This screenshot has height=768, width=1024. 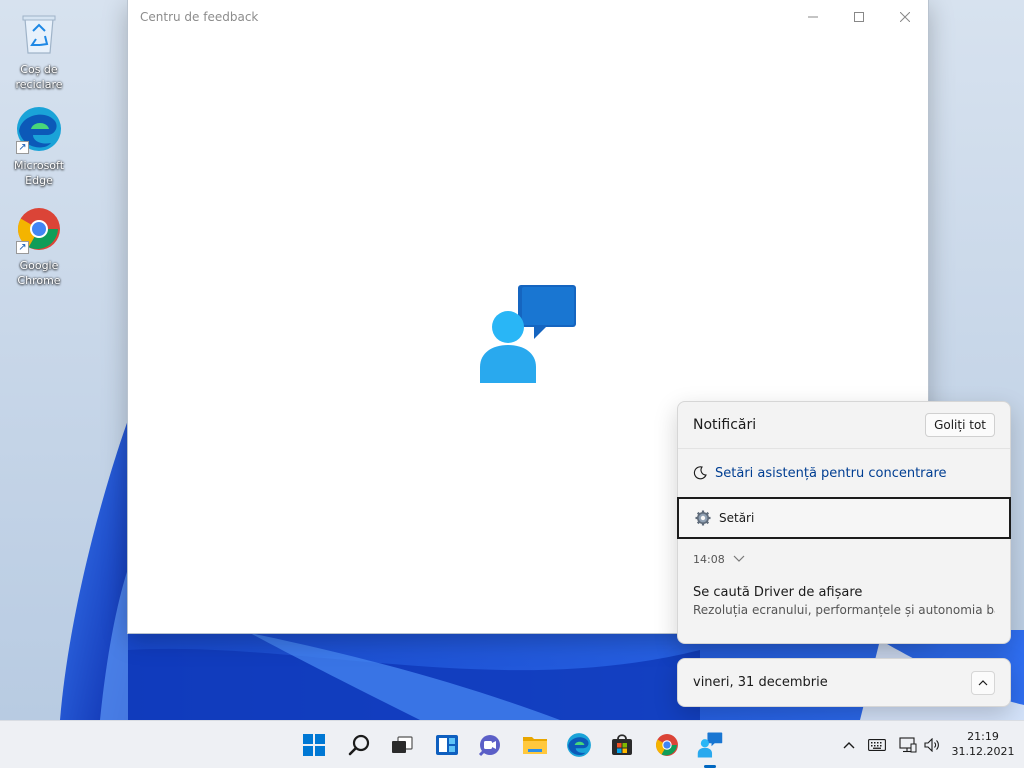 What do you see at coordinates (778, 592) in the screenshot?
I see `notification-card-title: Se caută Driver de afișare` at bounding box center [778, 592].